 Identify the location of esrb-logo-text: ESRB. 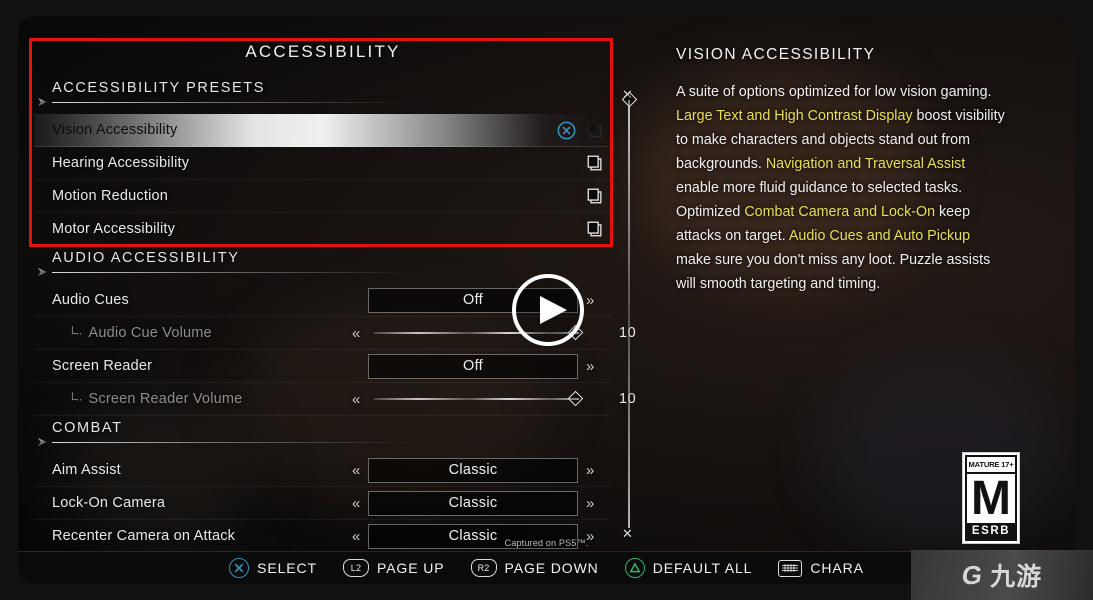
(991, 531).